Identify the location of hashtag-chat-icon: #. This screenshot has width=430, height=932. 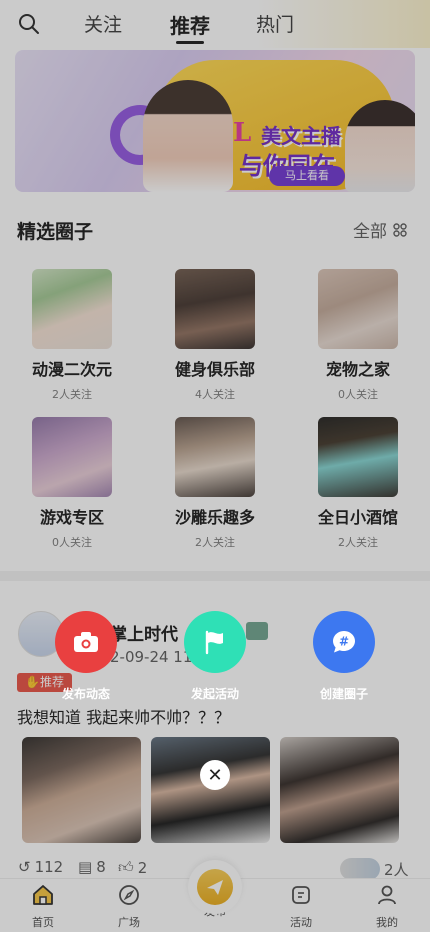
(344, 642).